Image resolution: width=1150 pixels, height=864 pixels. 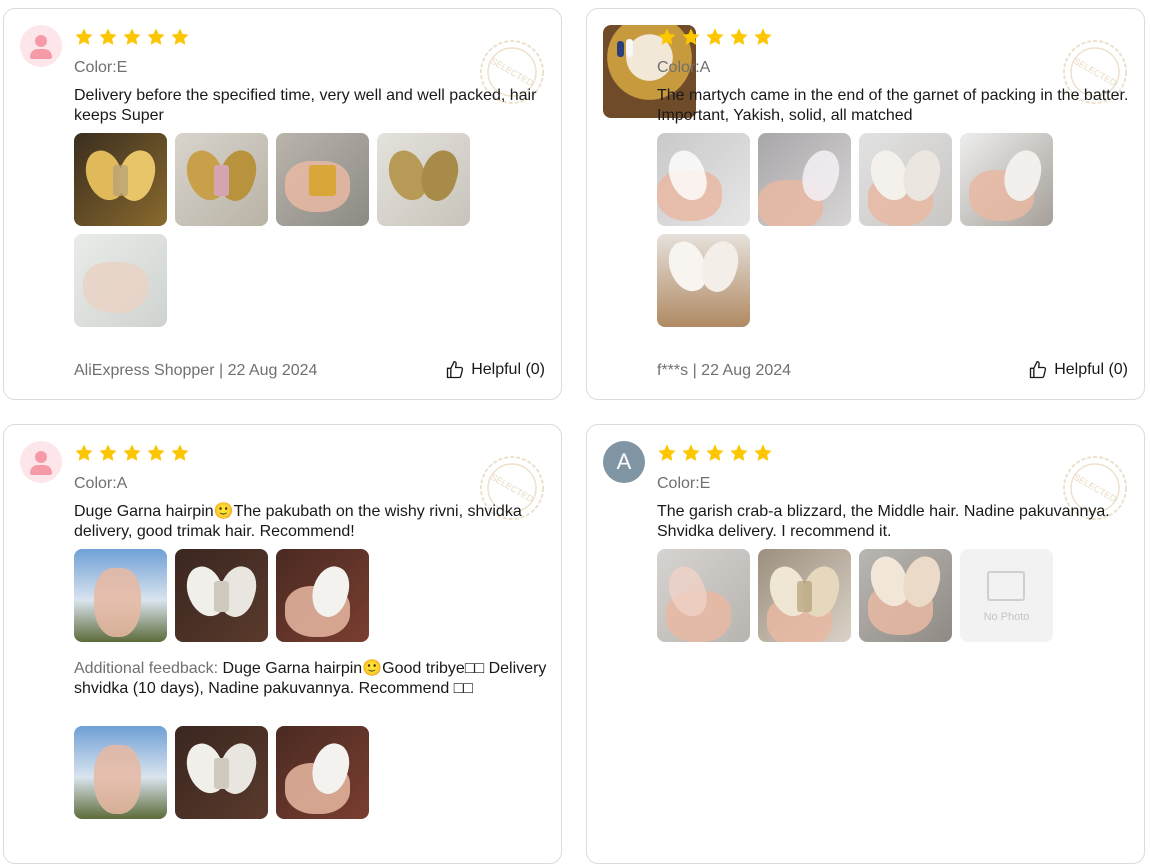 I want to click on additional-feedback-label: Additional feedback:, so click(x=146, y=668).